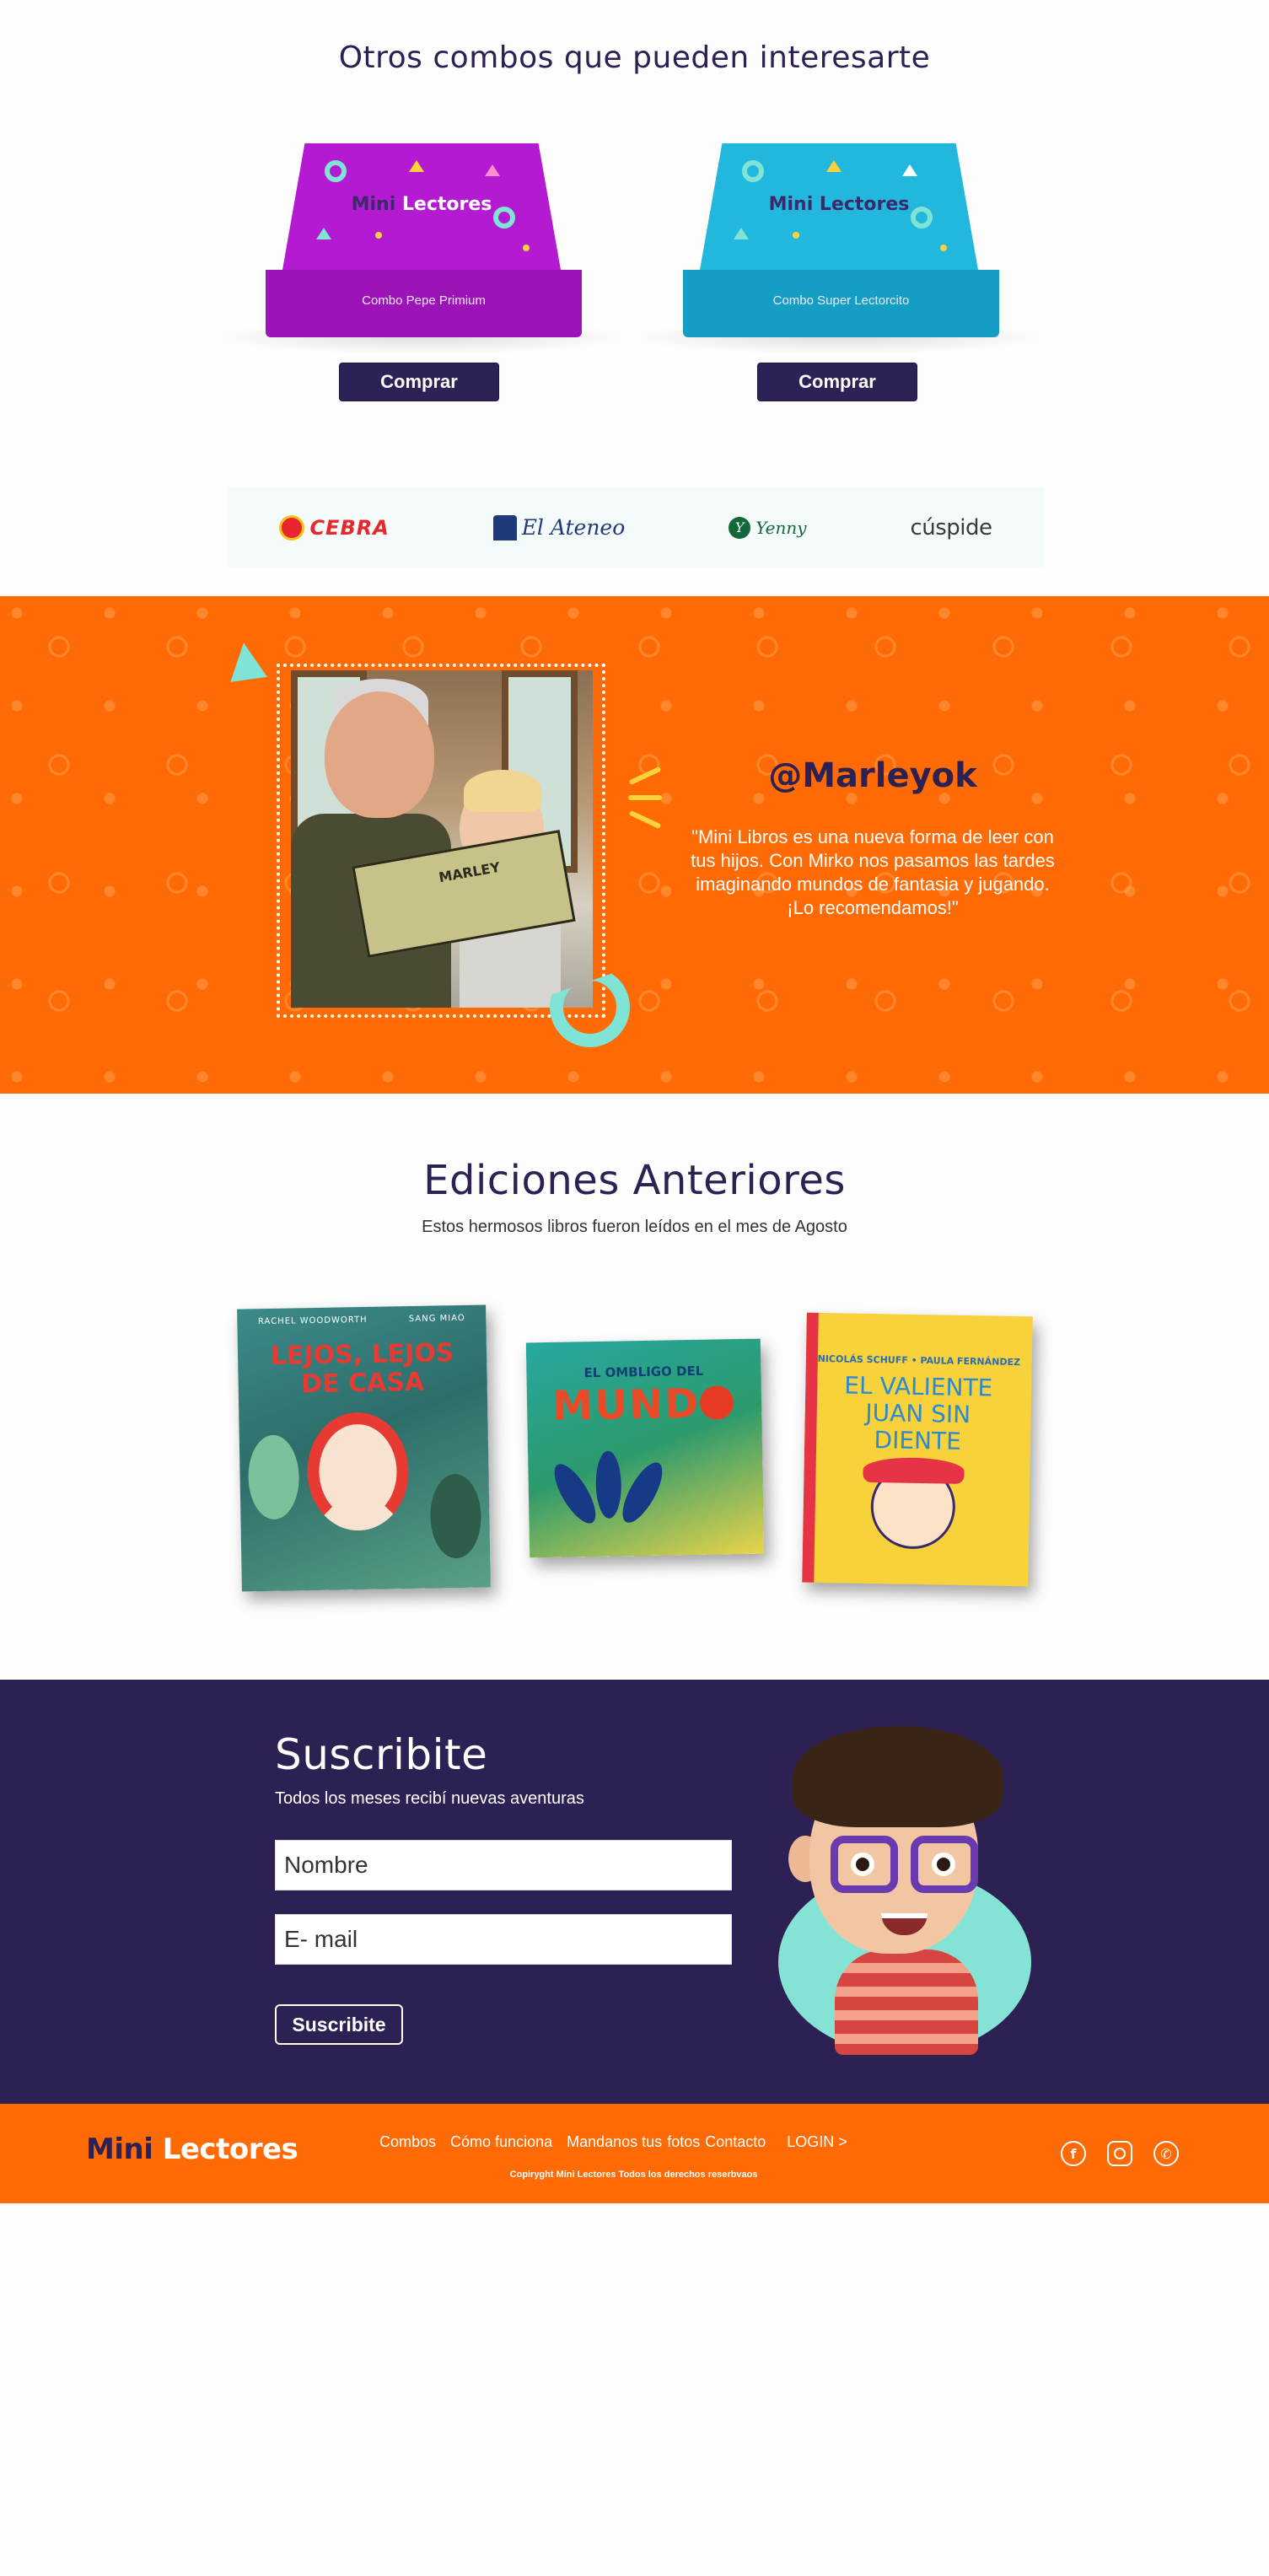 The height and width of the screenshot is (2576, 1269). Describe the element at coordinates (683, 2142) in the screenshot. I see `footer-link-fotos: fotos` at that location.